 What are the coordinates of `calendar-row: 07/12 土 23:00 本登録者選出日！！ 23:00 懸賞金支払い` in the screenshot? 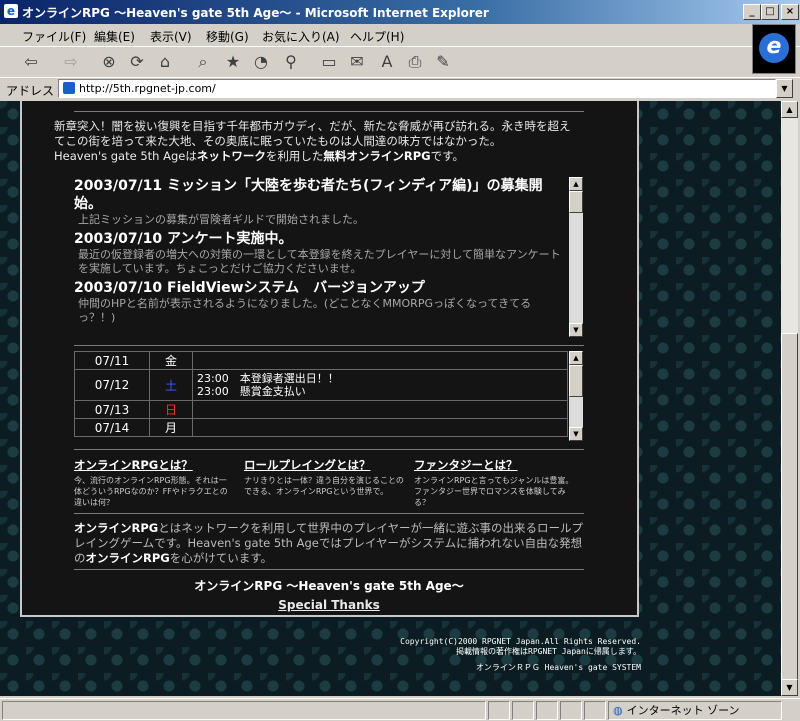 It's located at (321, 385).